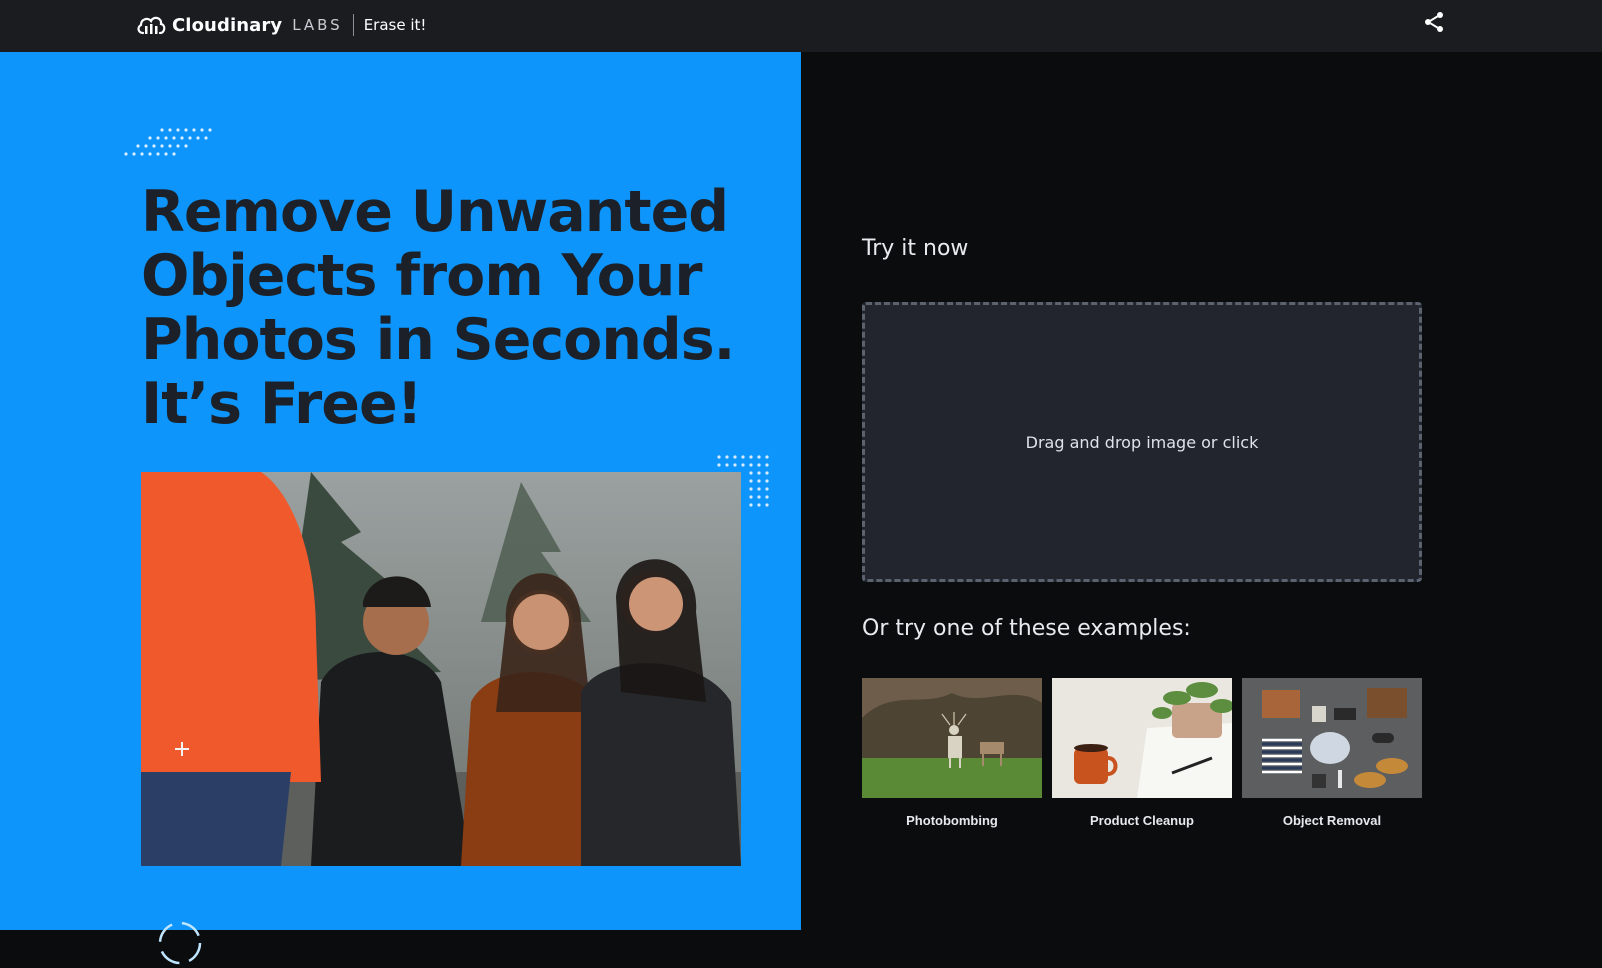  Describe the element at coordinates (1142, 738) in the screenshot. I see `coffee-mug-and-notebook-image` at that location.